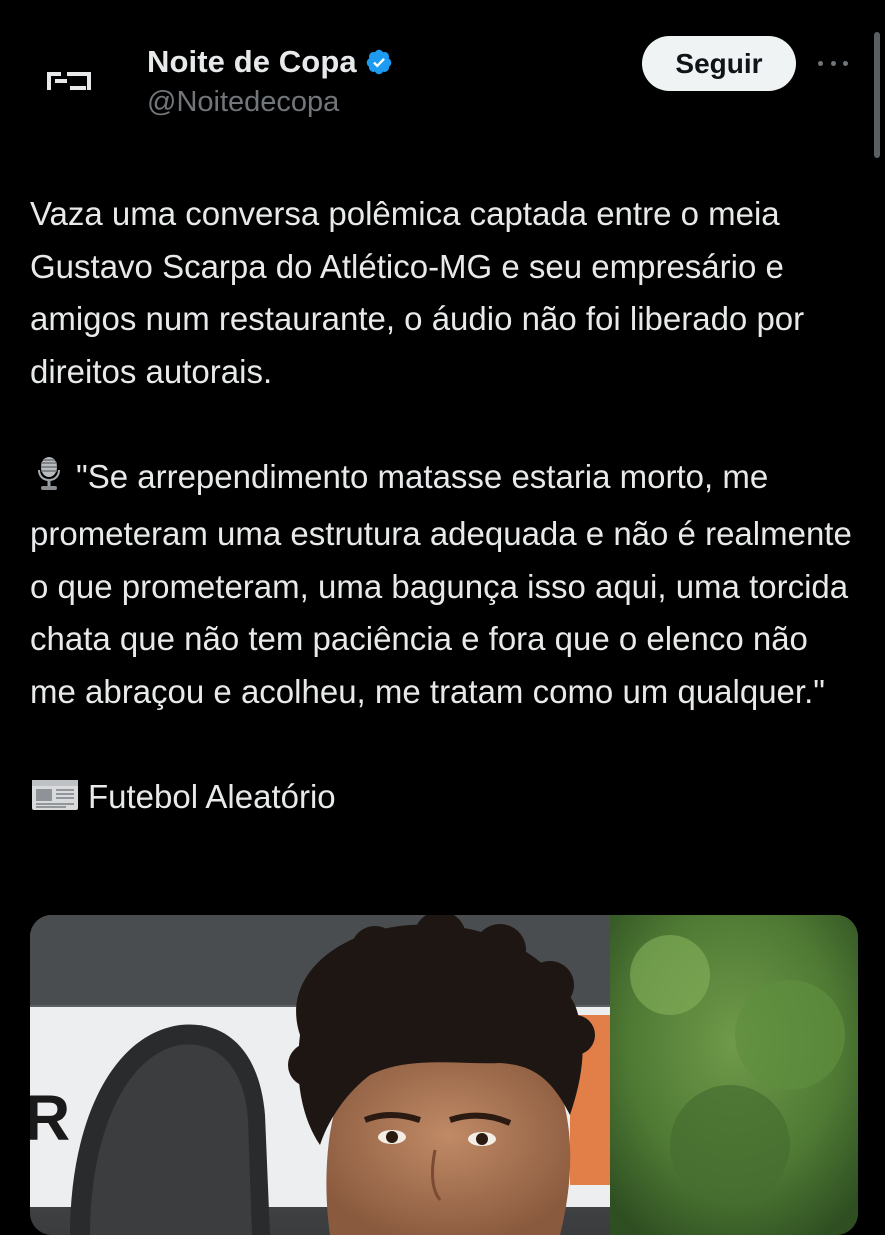 The image size is (885, 1235). I want to click on tweet-source-text: Futebol Aleatório, so click(212, 796).